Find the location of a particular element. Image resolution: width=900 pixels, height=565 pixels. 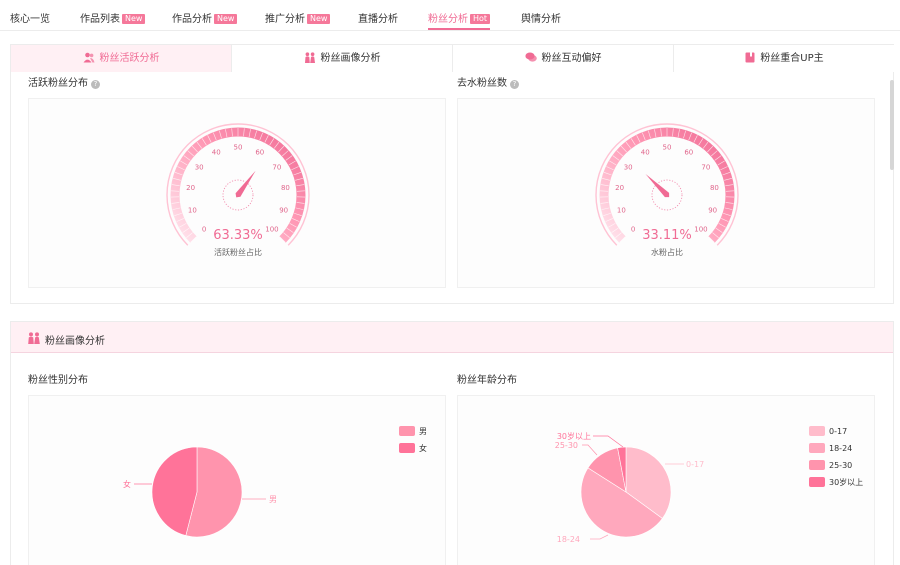

gauge-tick-label: 80 is located at coordinates (285, 188).